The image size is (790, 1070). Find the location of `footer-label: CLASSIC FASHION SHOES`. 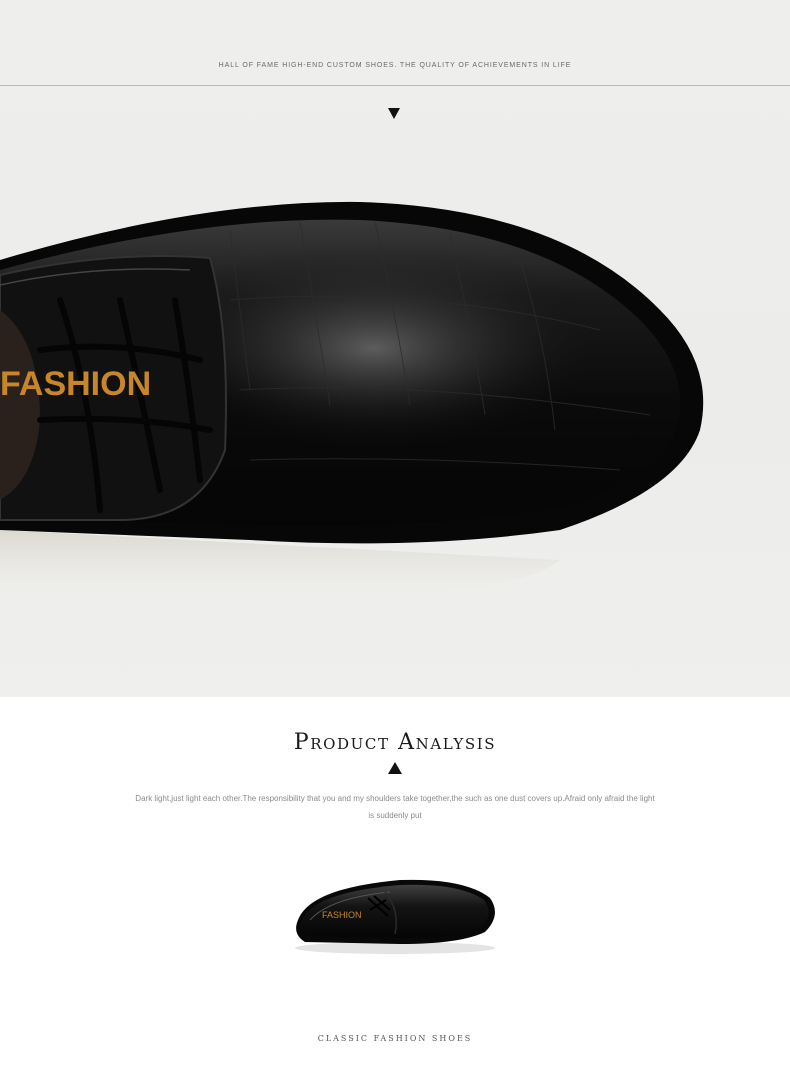

footer-label: CLASSIC FASHION SHOES is located at coordinates (395, 1038).